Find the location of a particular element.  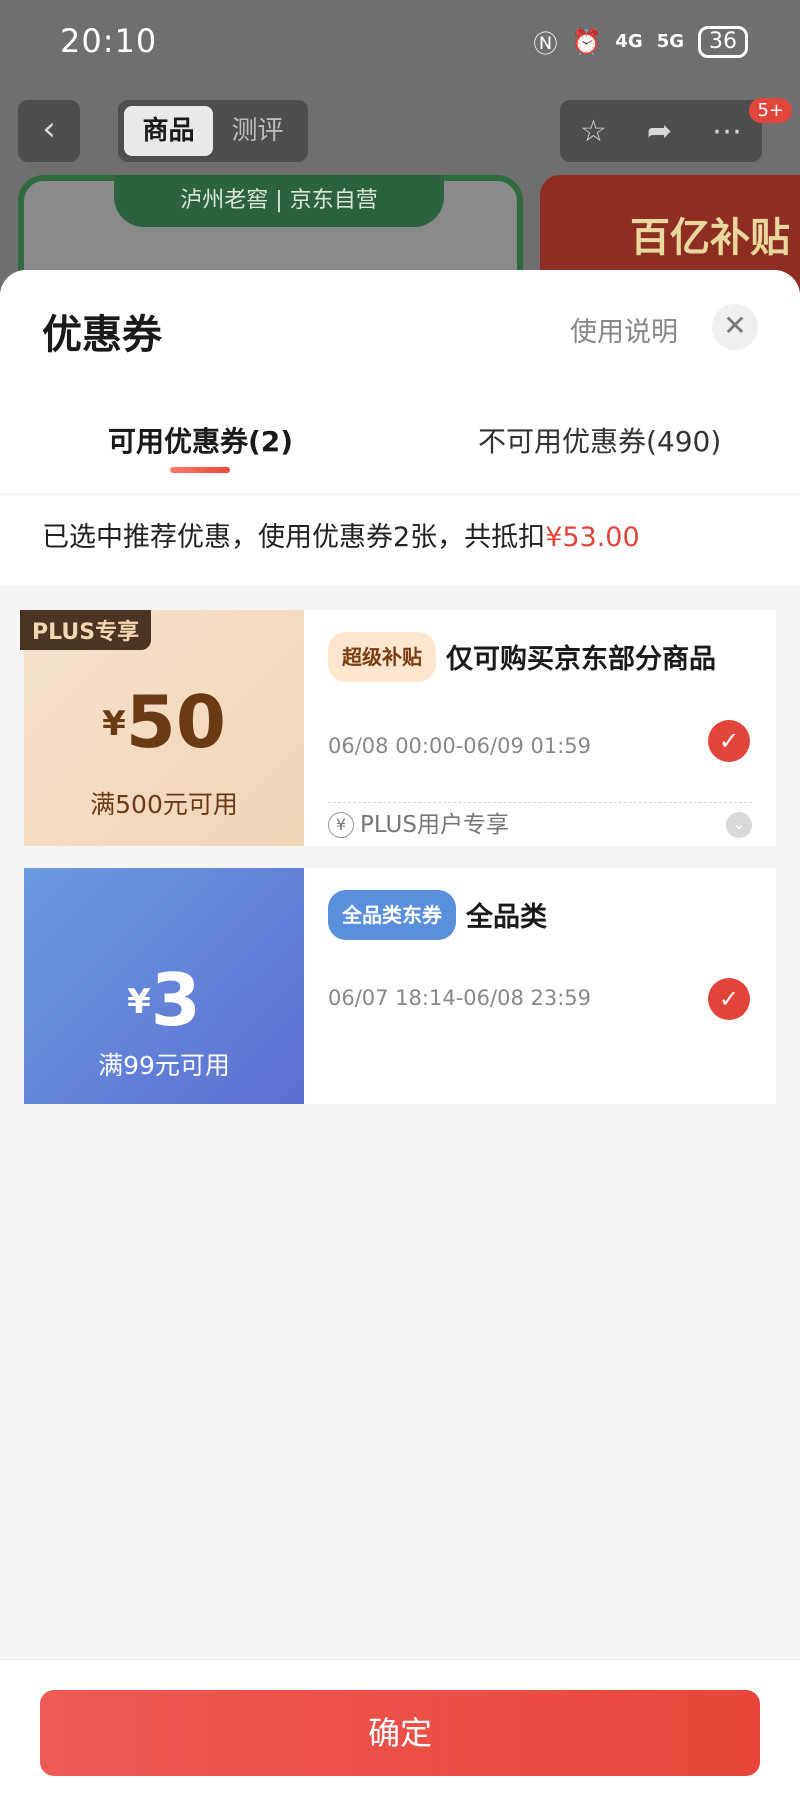

coupon-validity: 06/08 00:00-06/09 01:59 is located at coordinates (460, 746).